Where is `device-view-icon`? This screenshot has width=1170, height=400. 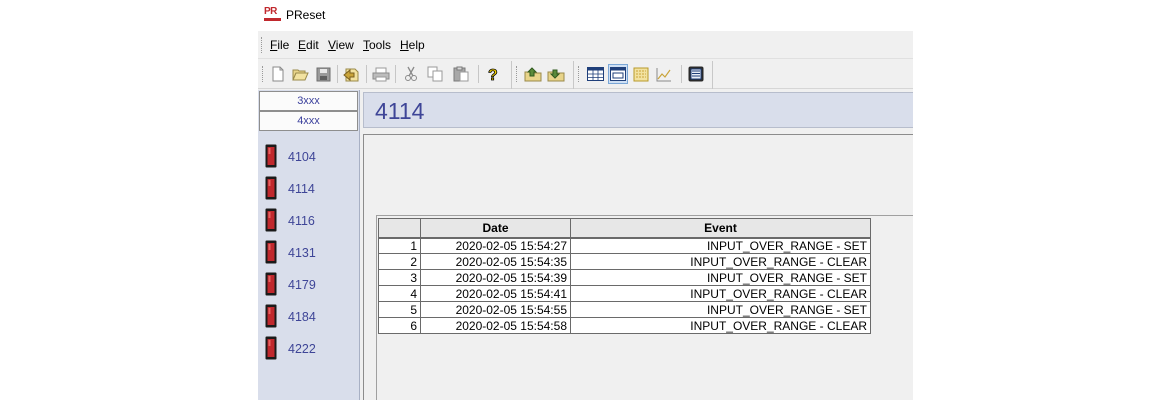 device-view-icon is located at coordinates (618, 74).